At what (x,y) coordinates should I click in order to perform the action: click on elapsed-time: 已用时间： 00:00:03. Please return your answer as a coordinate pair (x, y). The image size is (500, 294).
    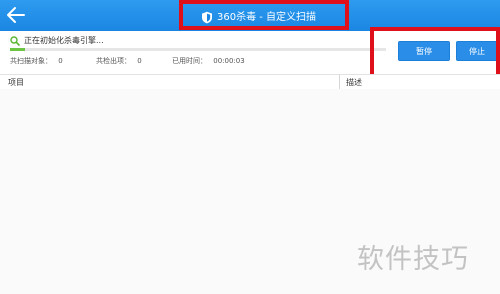
    Looking at the image, I should click on (208, 61).